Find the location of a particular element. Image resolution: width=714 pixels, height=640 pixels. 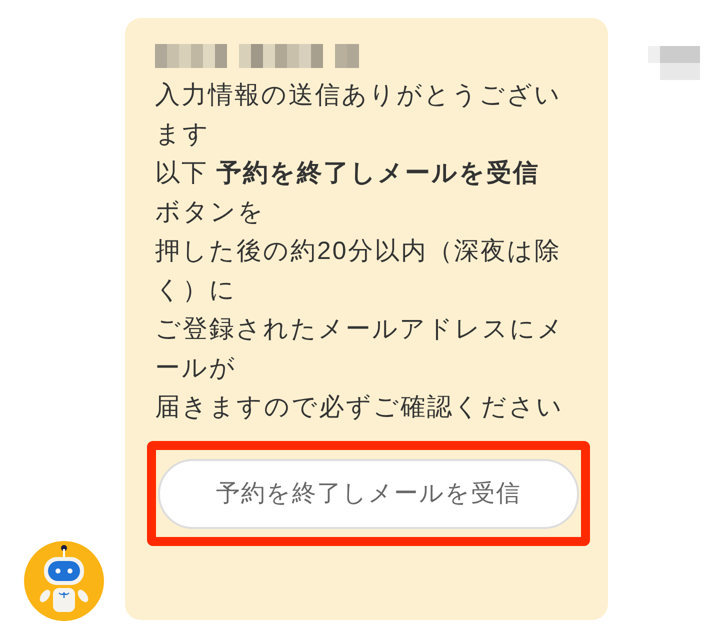

robot-avatar-icon is located at coordinates (64, 581).